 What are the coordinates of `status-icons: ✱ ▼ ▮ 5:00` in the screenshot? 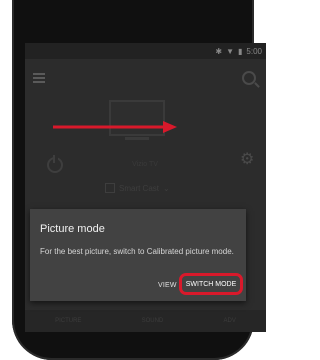 It's located at (238, 51).